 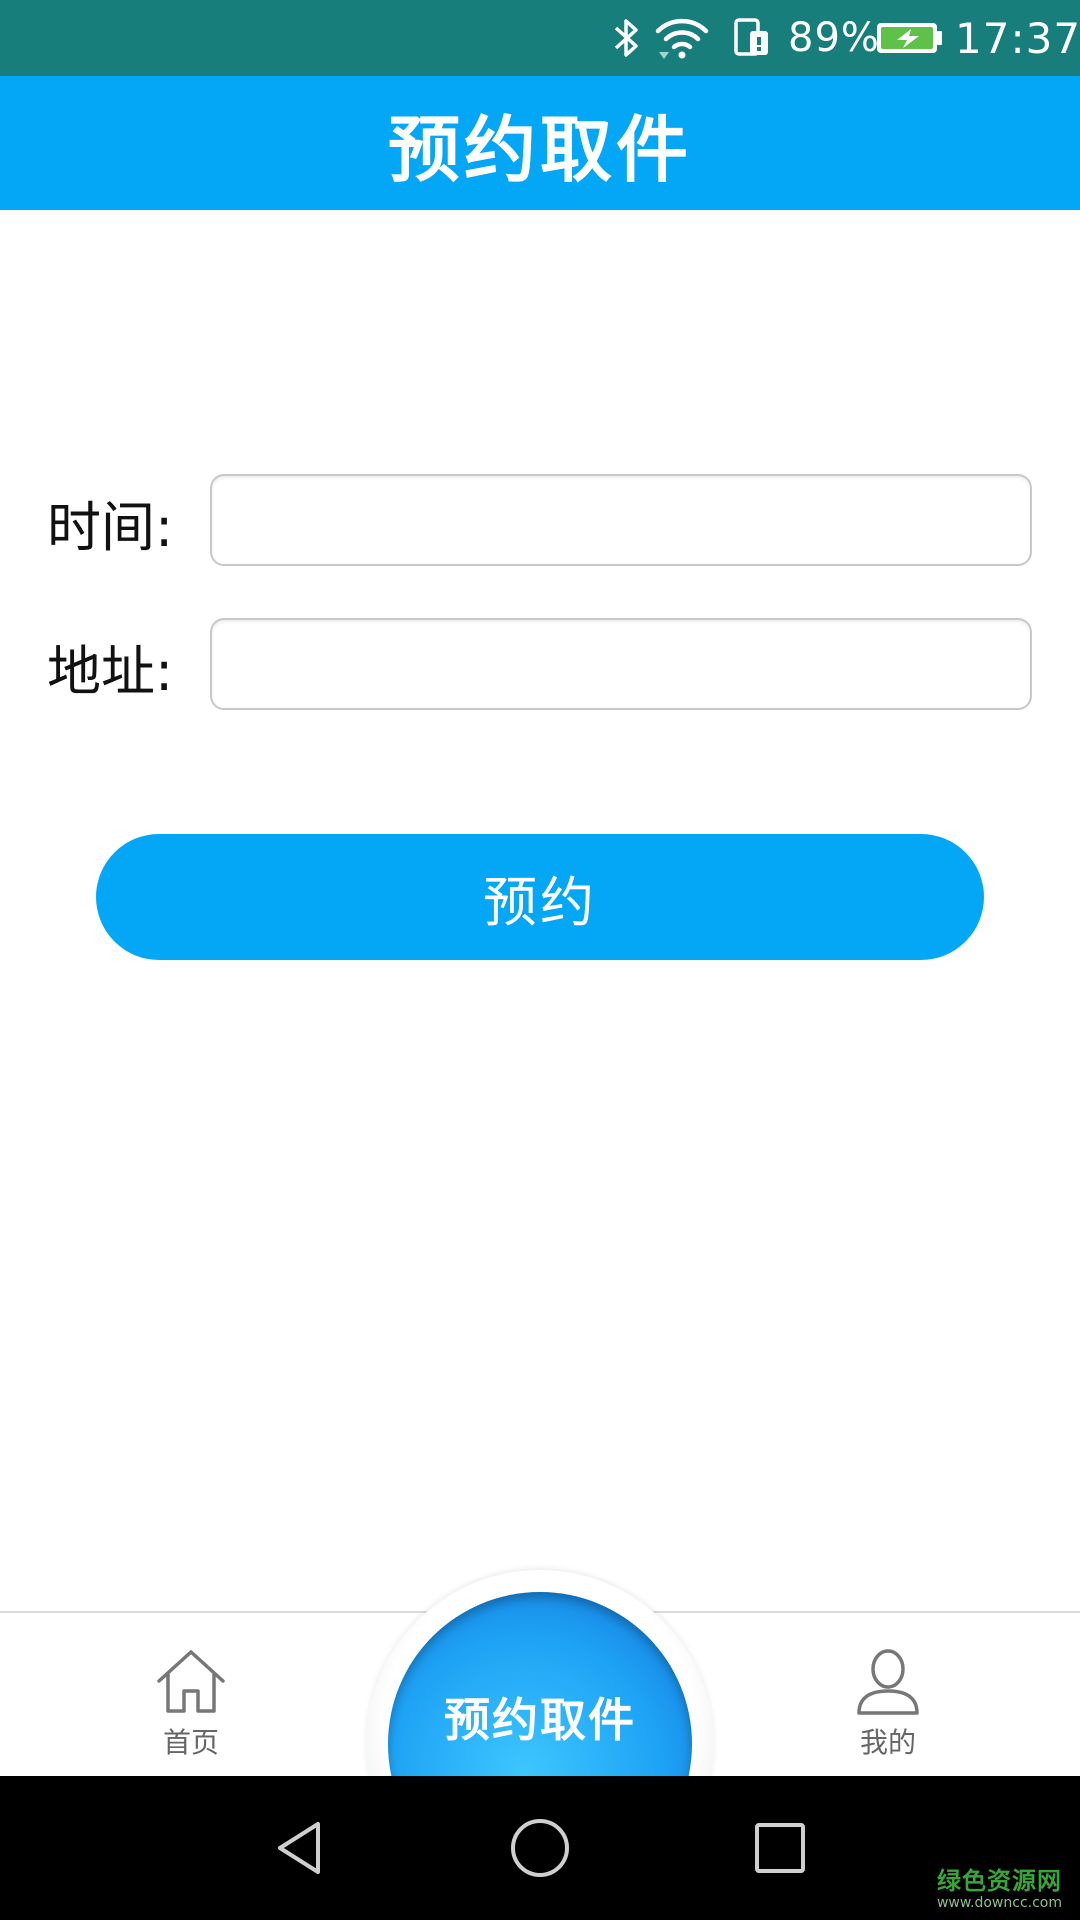 I want to click on tab-mine: 我的, so click(x=888, y=1695).